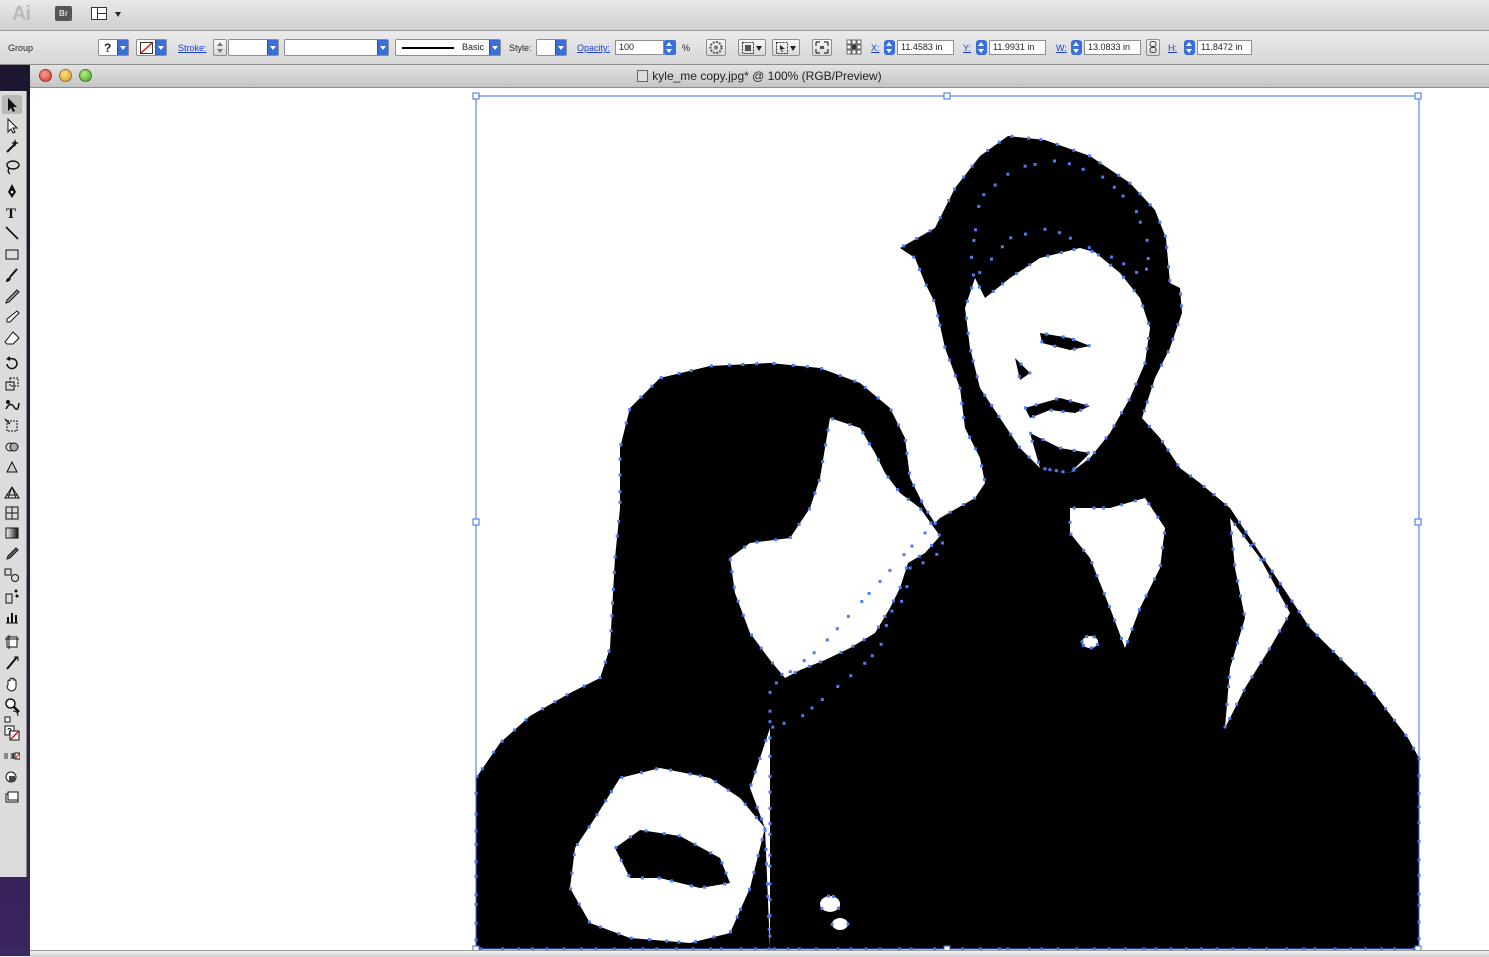  I want to click on constrain-proportions-button, so click(1153, 47).